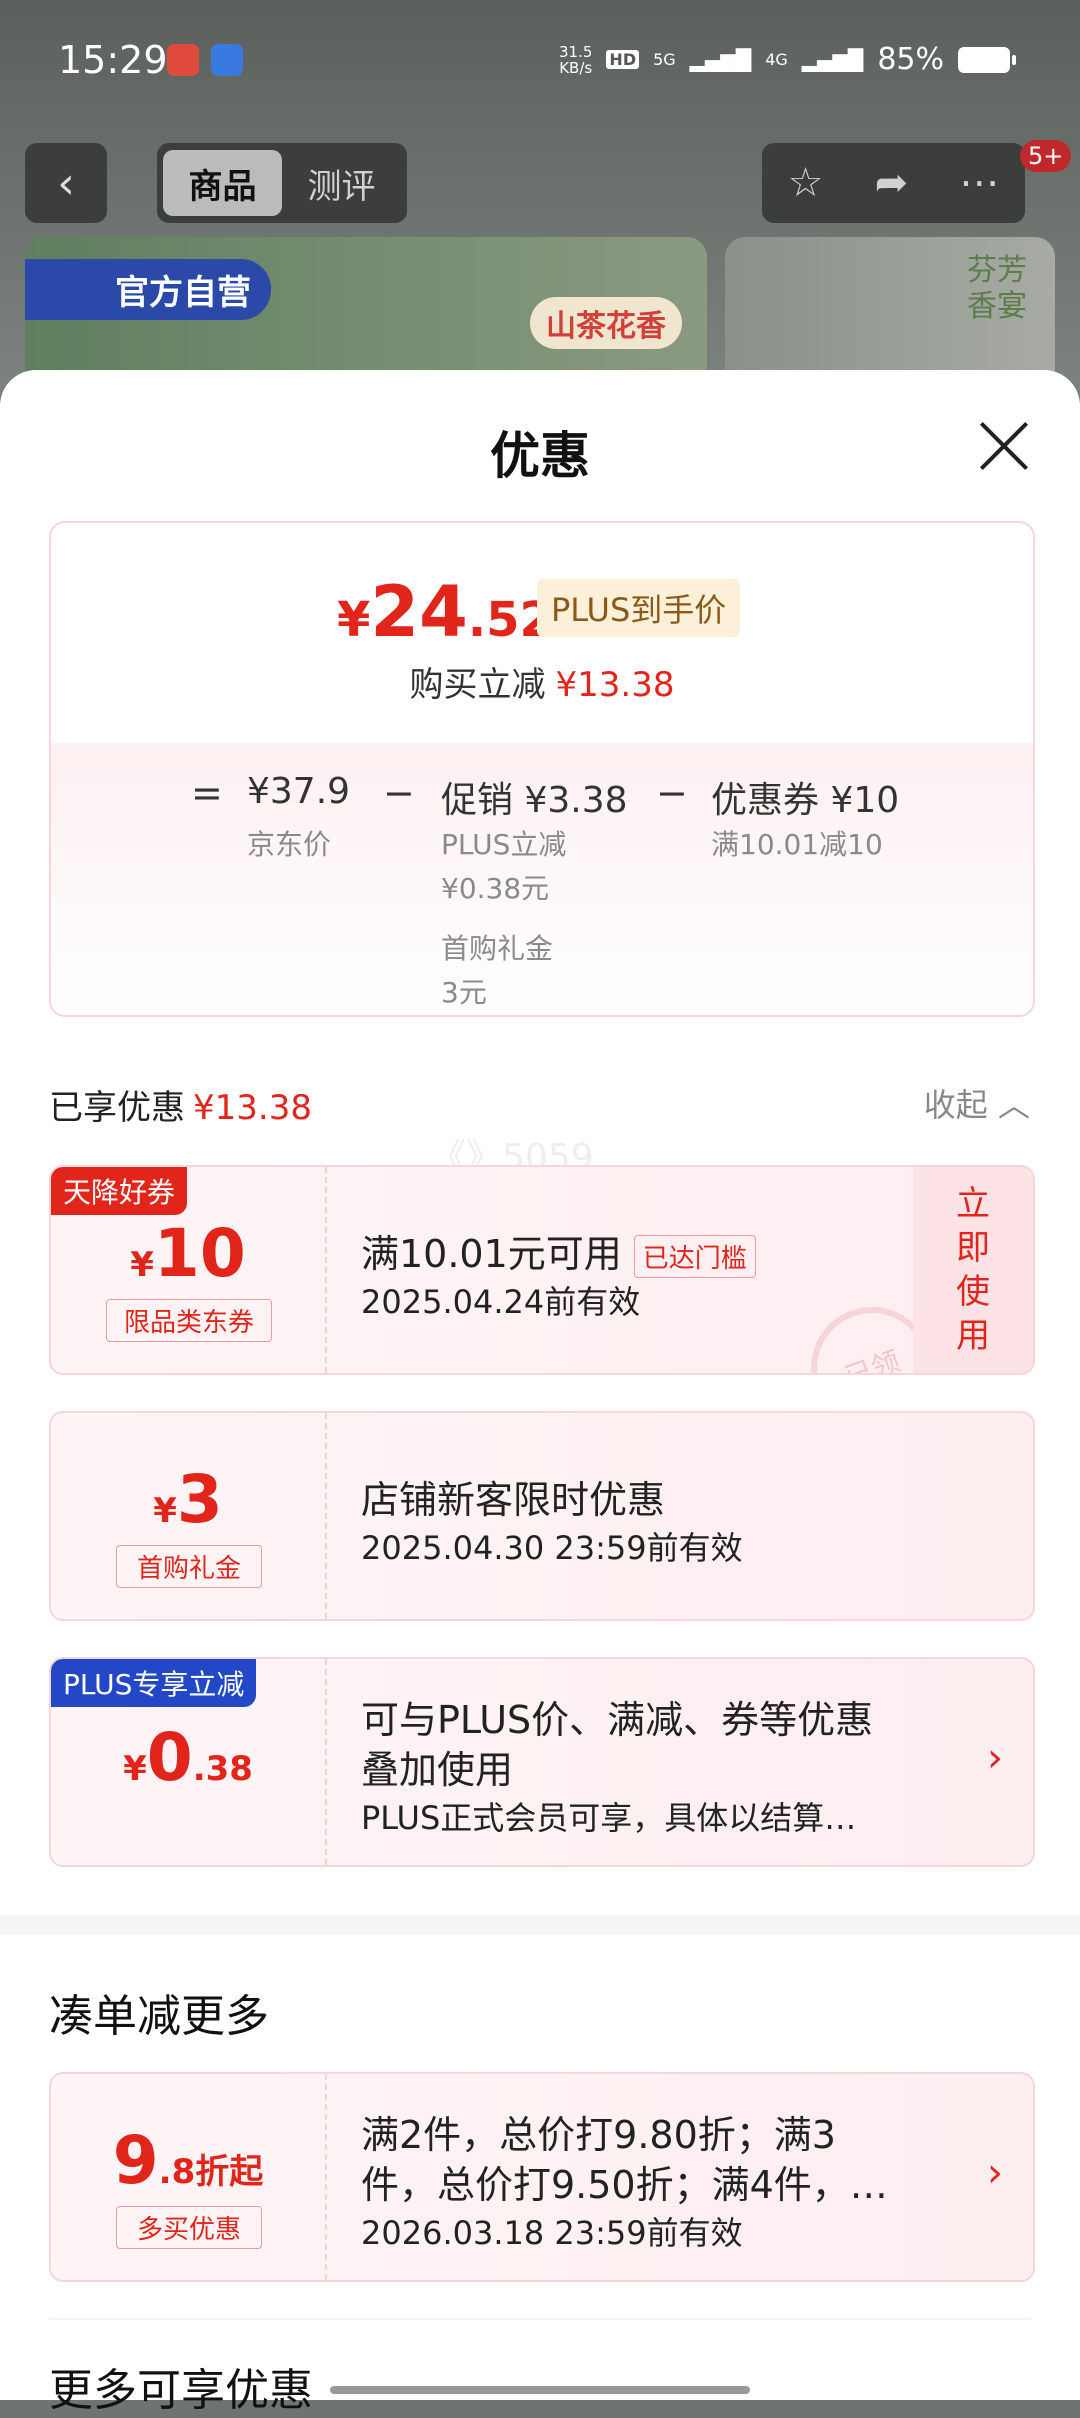  I want to click on side-text: 芬芳香宴, so click(997, 288).